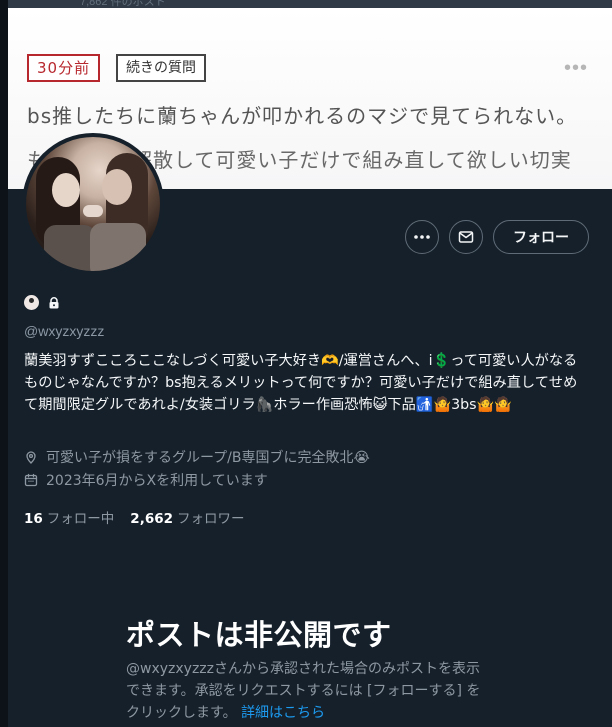 The width and height of the screenshot is (612, 727). Describe the element at coordinates (118, 247) in the screenshot. I see `avatar-body-right` at that location.